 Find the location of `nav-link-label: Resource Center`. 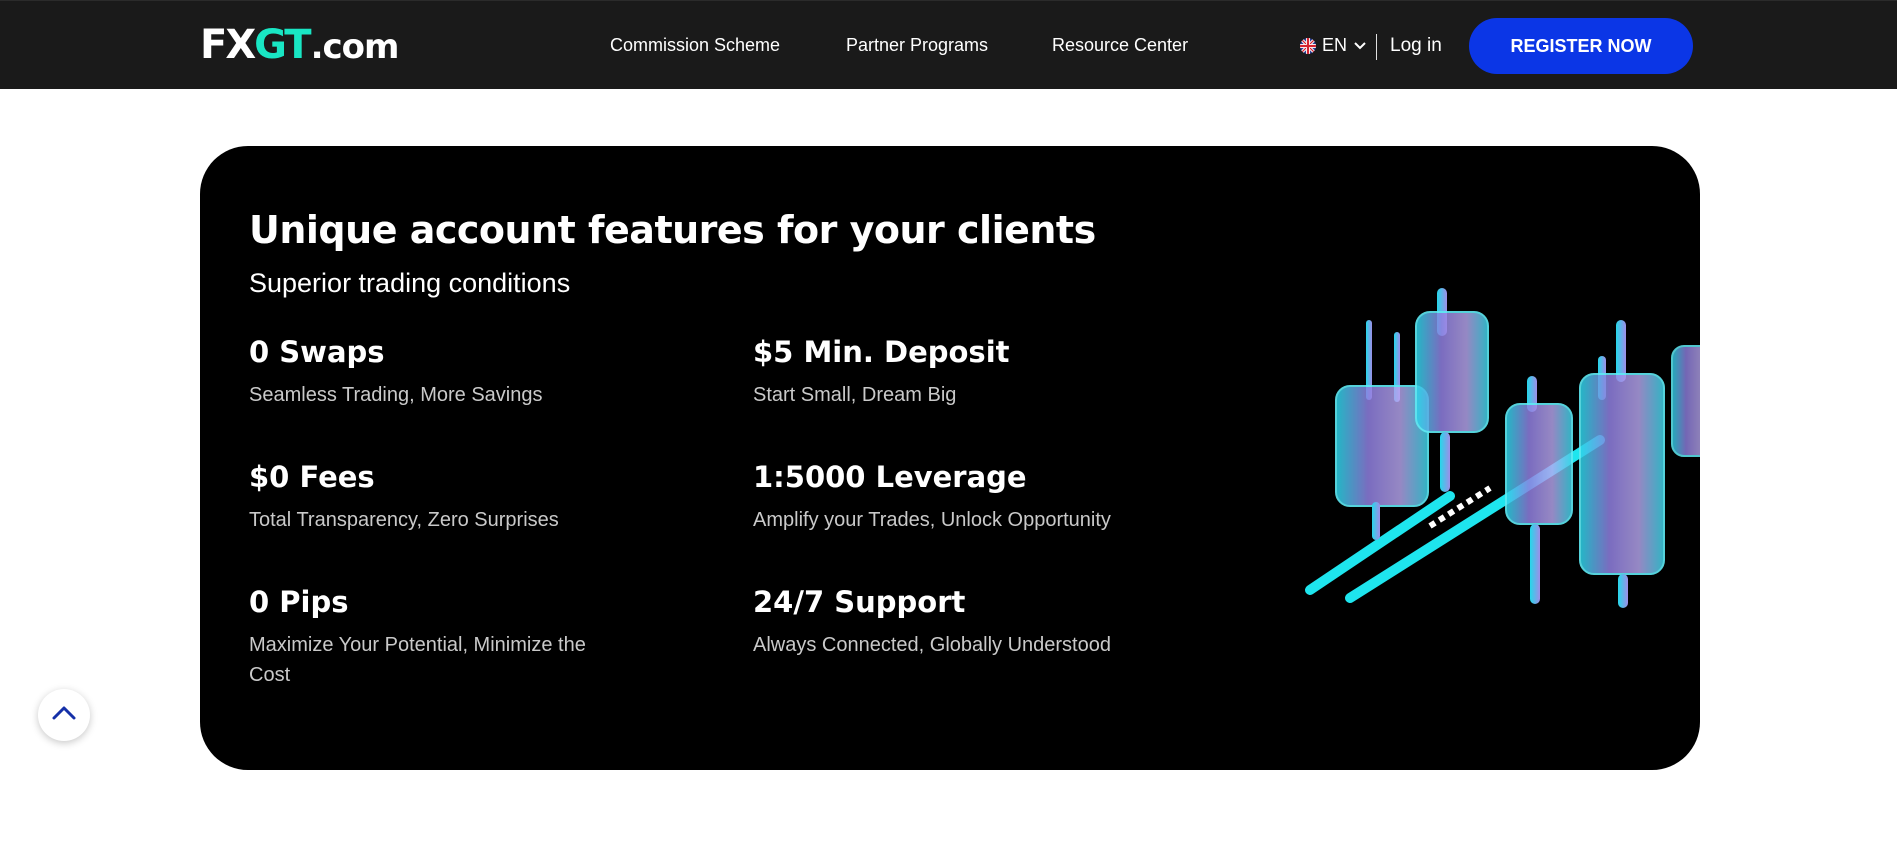

nav-link-label: Resource Center is located at coordinates (1120, 45).